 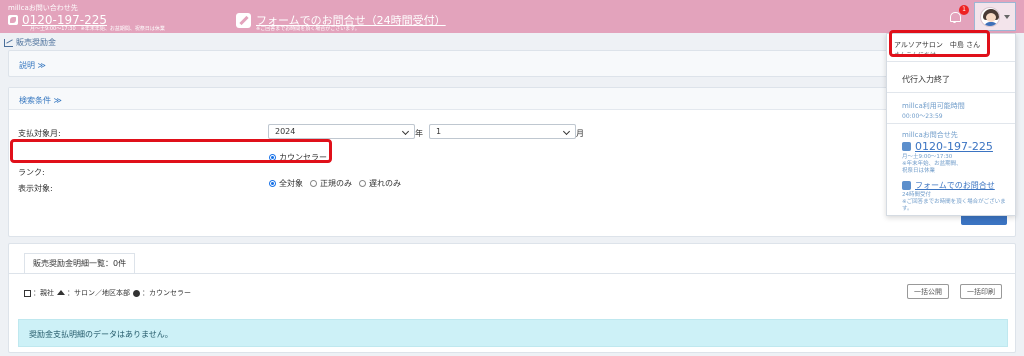 I want to click on header-contact-title: millcaお問い合わせ先, so click(x=43, y=8).